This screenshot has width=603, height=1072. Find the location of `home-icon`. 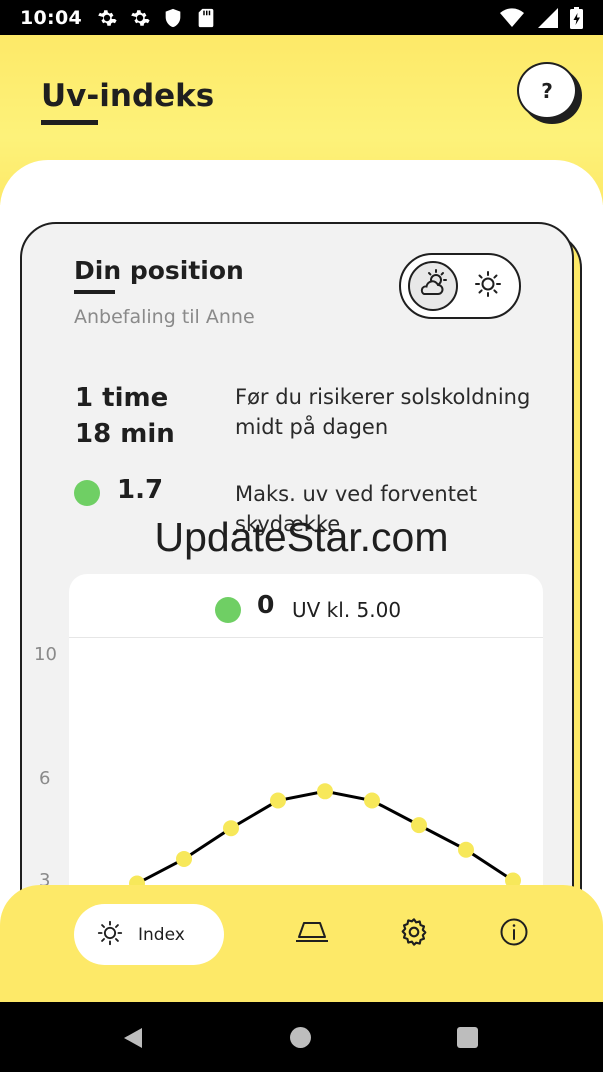

home-icon is located at coordinates (300, 1037).